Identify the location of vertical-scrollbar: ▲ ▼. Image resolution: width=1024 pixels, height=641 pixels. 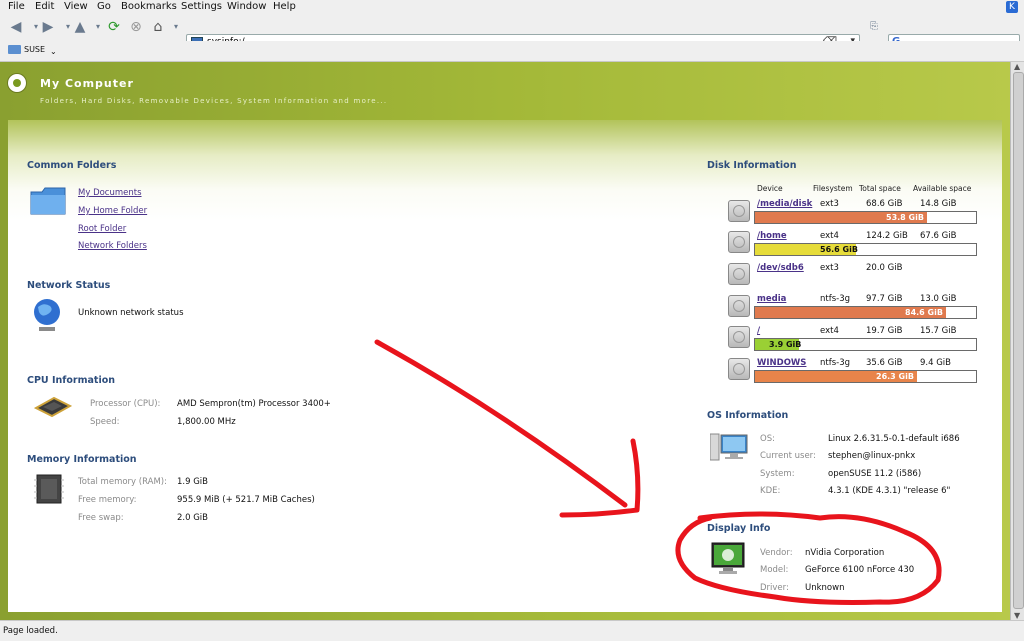
(1017, 341).